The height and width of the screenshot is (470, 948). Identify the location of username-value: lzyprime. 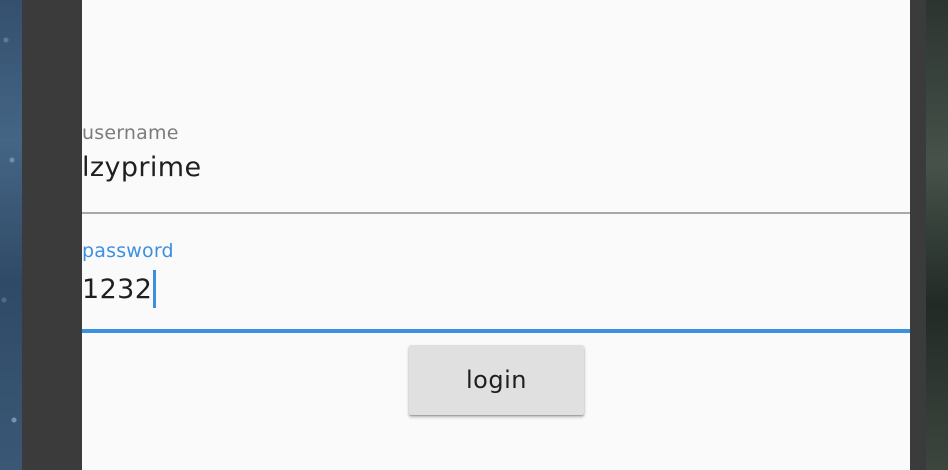
(142, 167).